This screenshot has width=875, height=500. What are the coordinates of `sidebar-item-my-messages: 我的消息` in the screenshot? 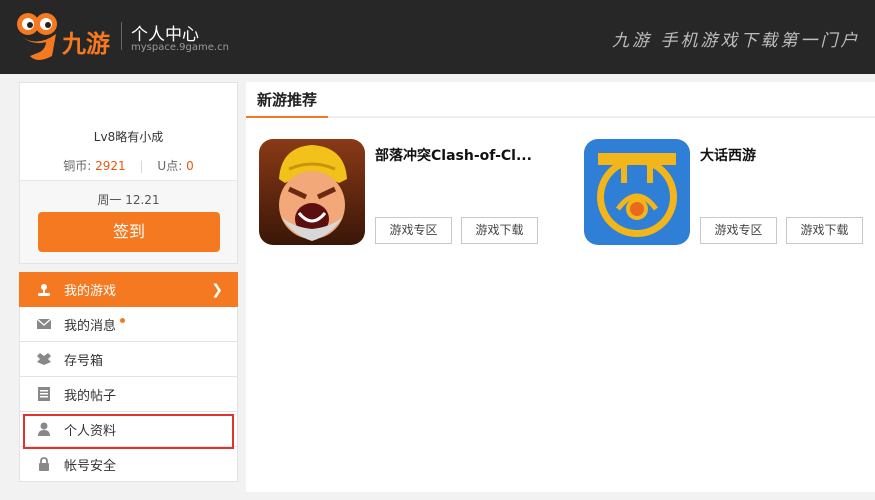 It's located at (128, 324).